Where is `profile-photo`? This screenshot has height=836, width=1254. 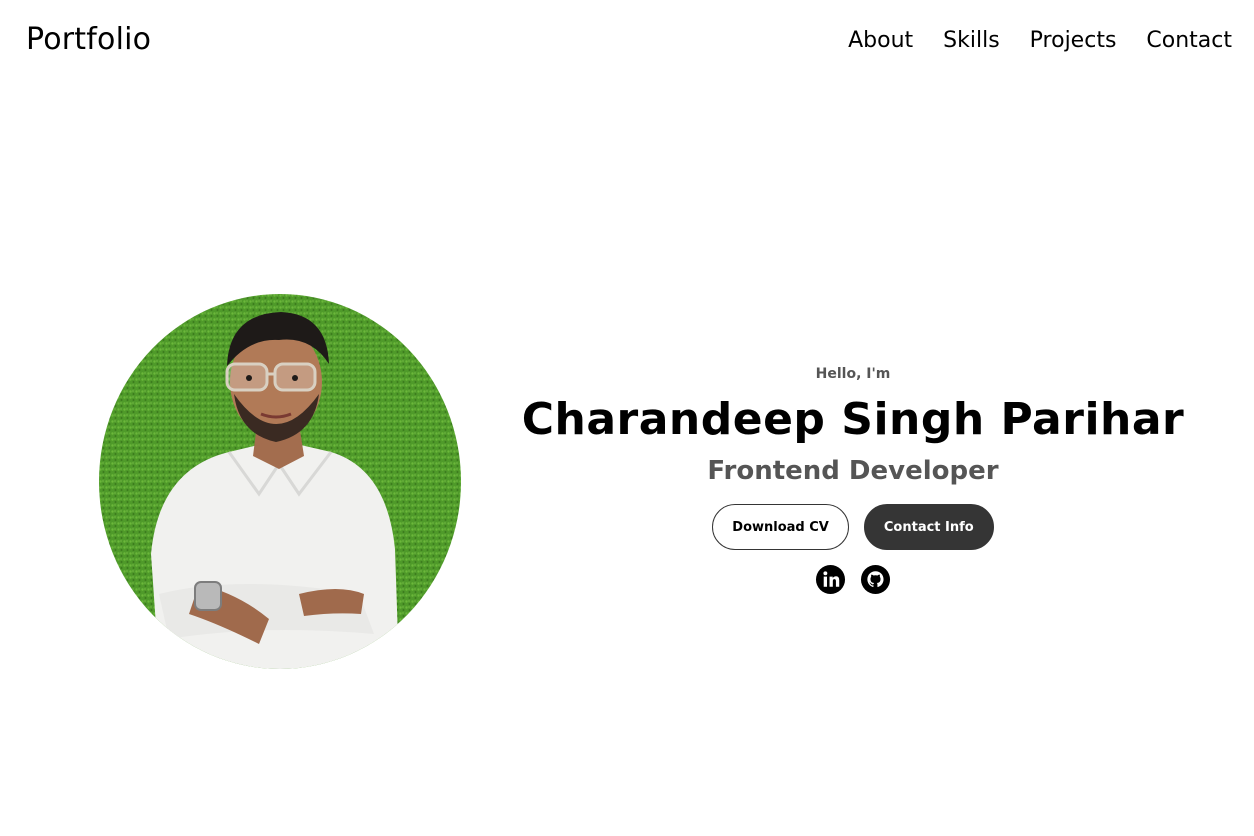
profile-photo is located at coordinates (280, 481).